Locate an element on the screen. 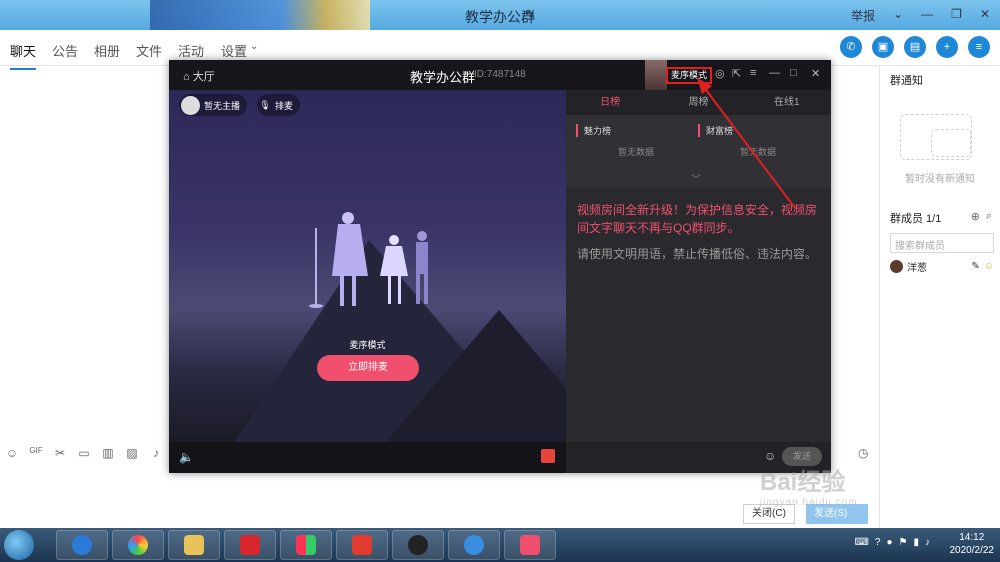 This screenshot has height=562, width=1000. report-link: 举报 is located at coordinates (863, 15).